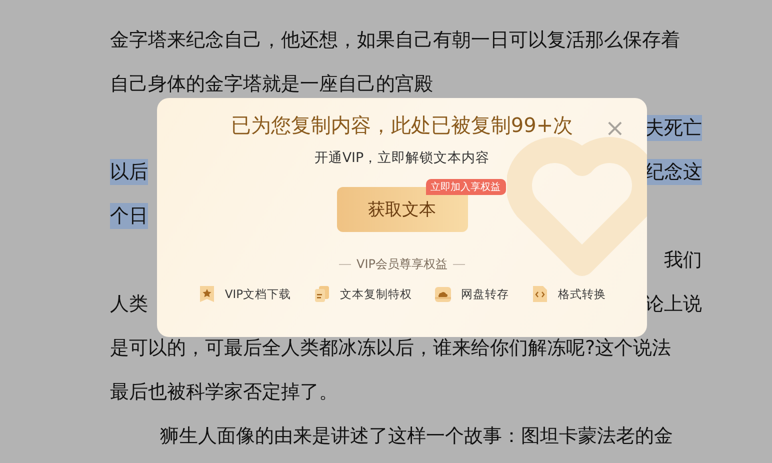 This screenshot has height=463, width=772. I want to click on promo-tag: 立即加入享权益, so click(466, 187).